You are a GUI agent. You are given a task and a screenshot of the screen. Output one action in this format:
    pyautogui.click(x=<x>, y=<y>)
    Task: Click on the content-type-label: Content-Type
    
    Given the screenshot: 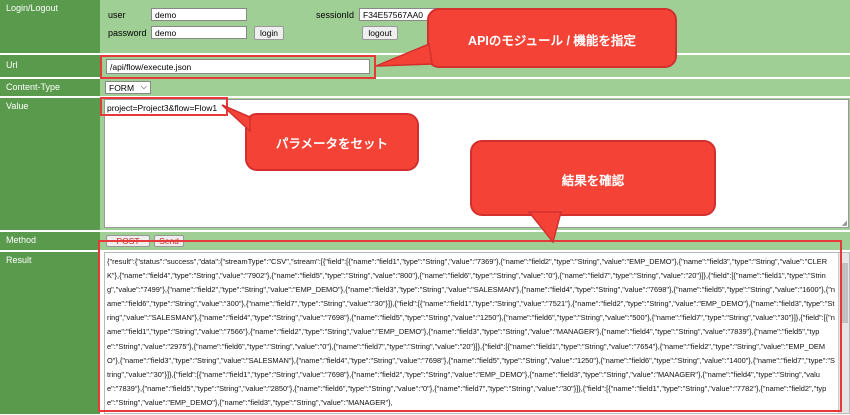 What is the action you would take?
    pyautogui.click(x=50, y=87)
    